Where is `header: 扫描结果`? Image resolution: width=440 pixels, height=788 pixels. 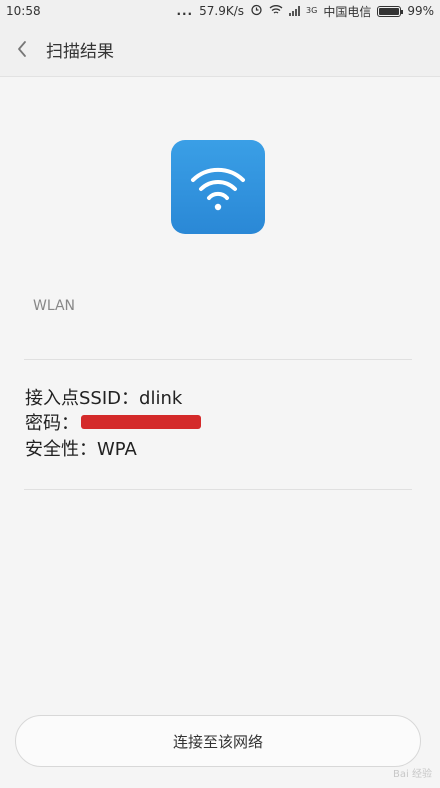 header: 扫描结果 is located at coordinates (220, 49).